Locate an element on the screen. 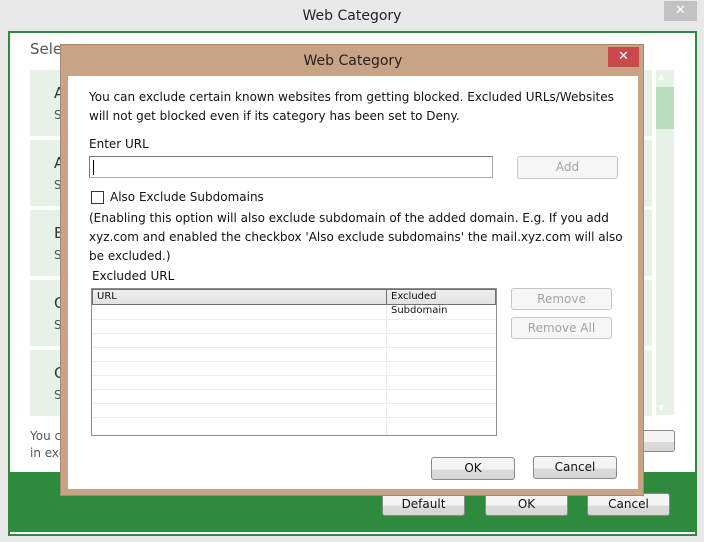  excluded-url-label: Excluded URL is located at coordinates (133, 276).